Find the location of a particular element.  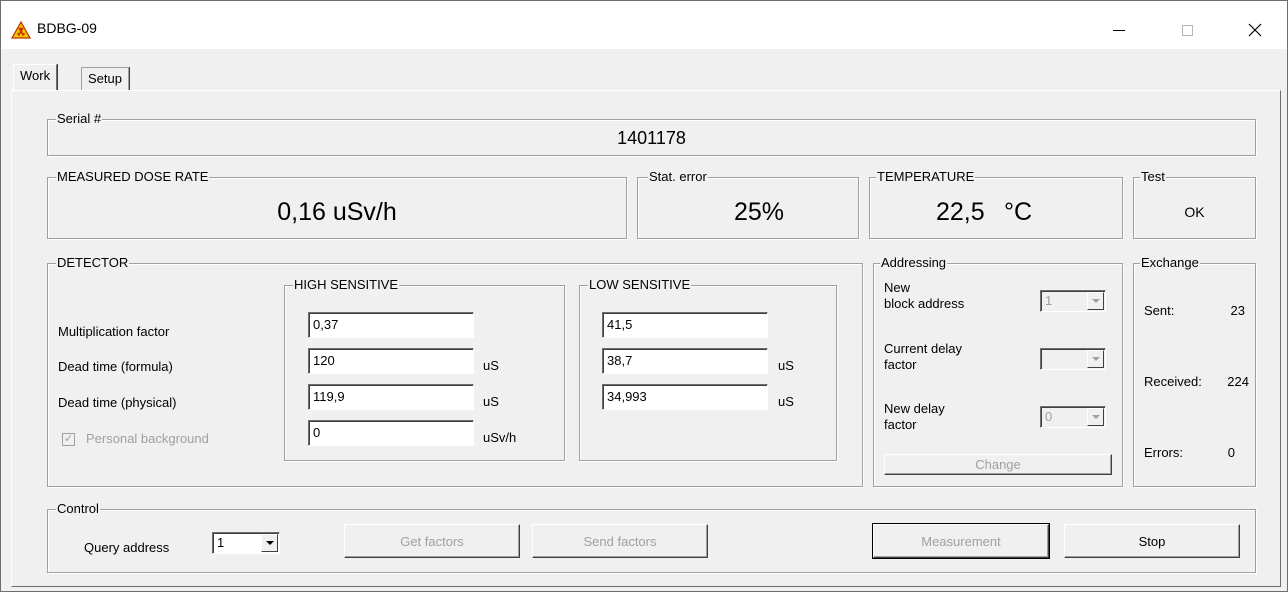

maximize-icon is located at coordinates (1187, 30).